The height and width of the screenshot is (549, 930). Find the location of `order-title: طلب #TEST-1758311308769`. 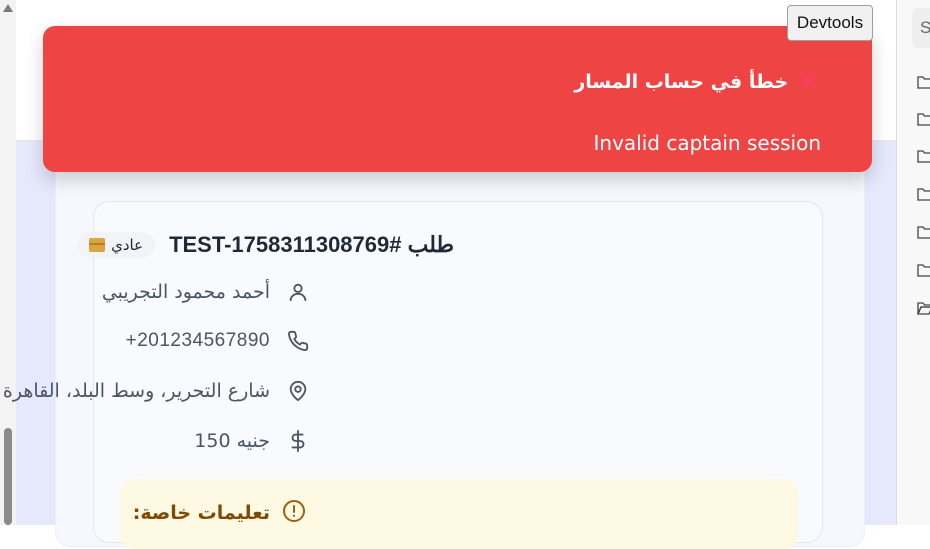

order-title: طلب #TEST-1758311308769 is located at coordinates (311, 244).